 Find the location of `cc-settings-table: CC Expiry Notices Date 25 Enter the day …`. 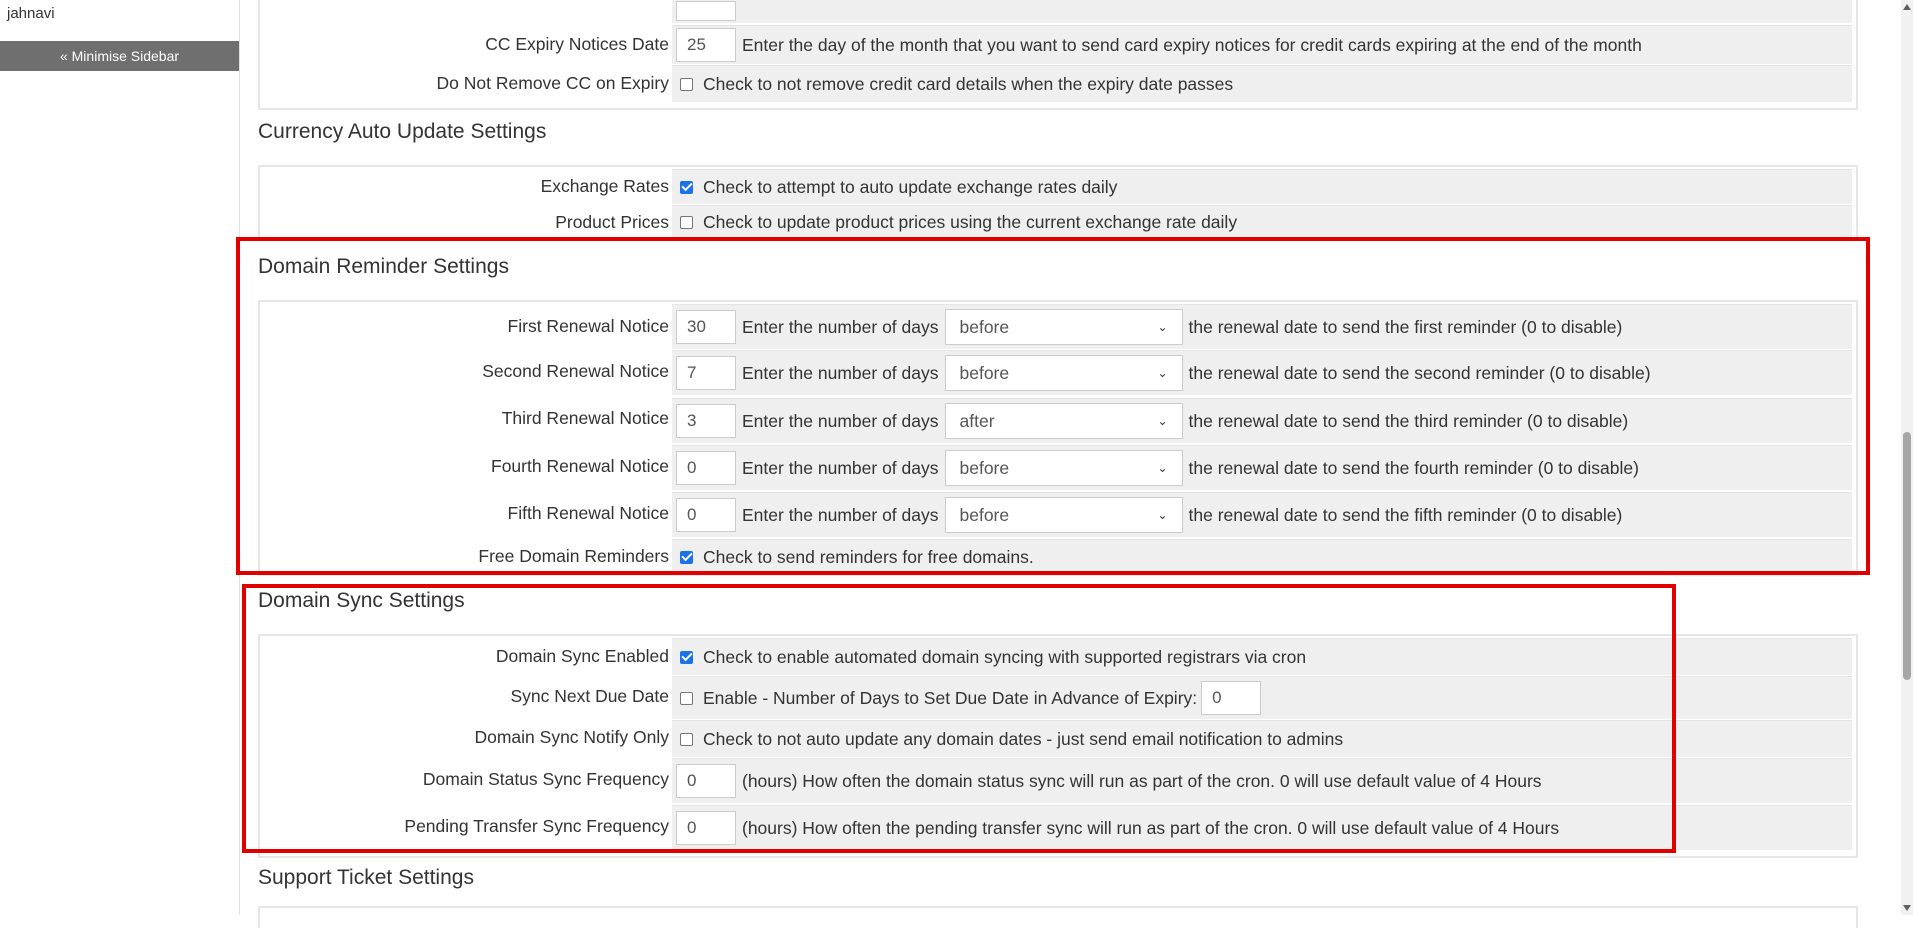

cc-settings-table: CC Expiry Notices Date 25 Enter the day … is located at coordinates (1058, 55).